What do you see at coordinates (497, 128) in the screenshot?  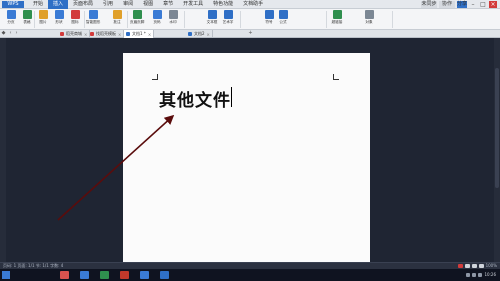 I see `scroll-thumb` at bounding box center [497, 128].